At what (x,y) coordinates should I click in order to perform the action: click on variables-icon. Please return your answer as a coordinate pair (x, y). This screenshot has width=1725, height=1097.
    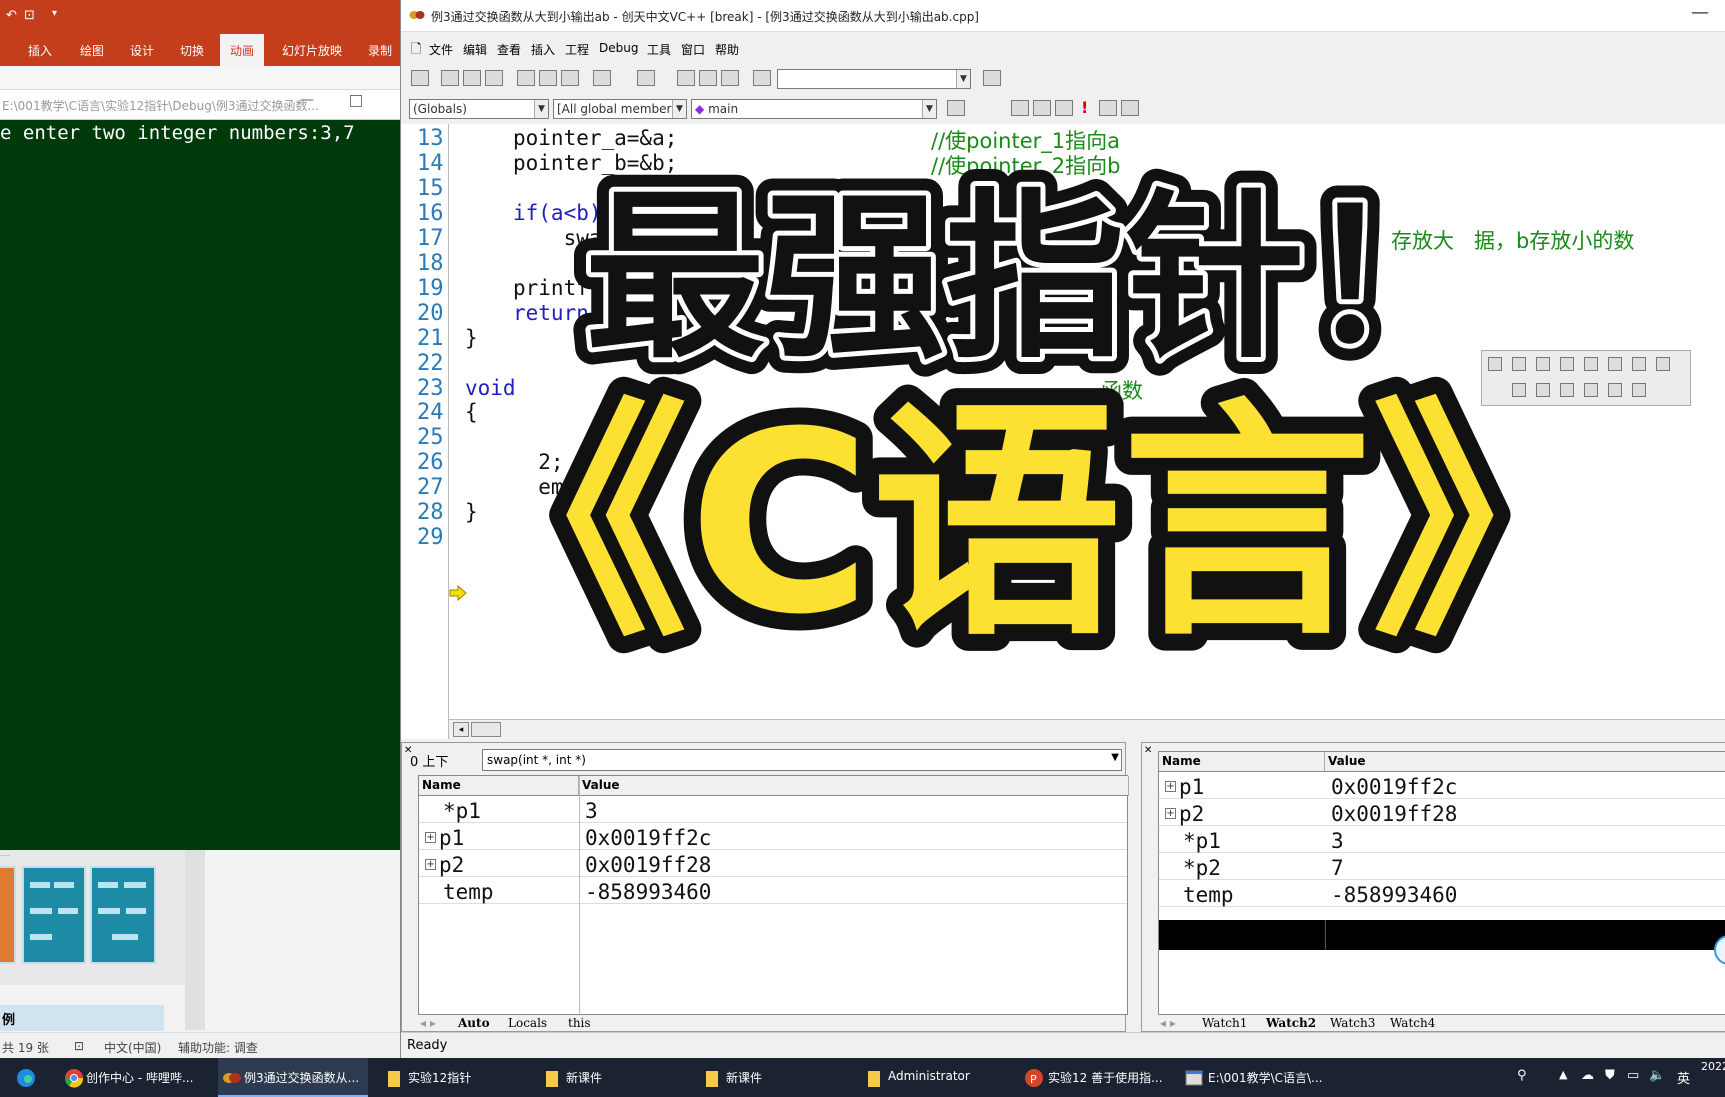
    Looking at the image, I should click on (1567, 390).